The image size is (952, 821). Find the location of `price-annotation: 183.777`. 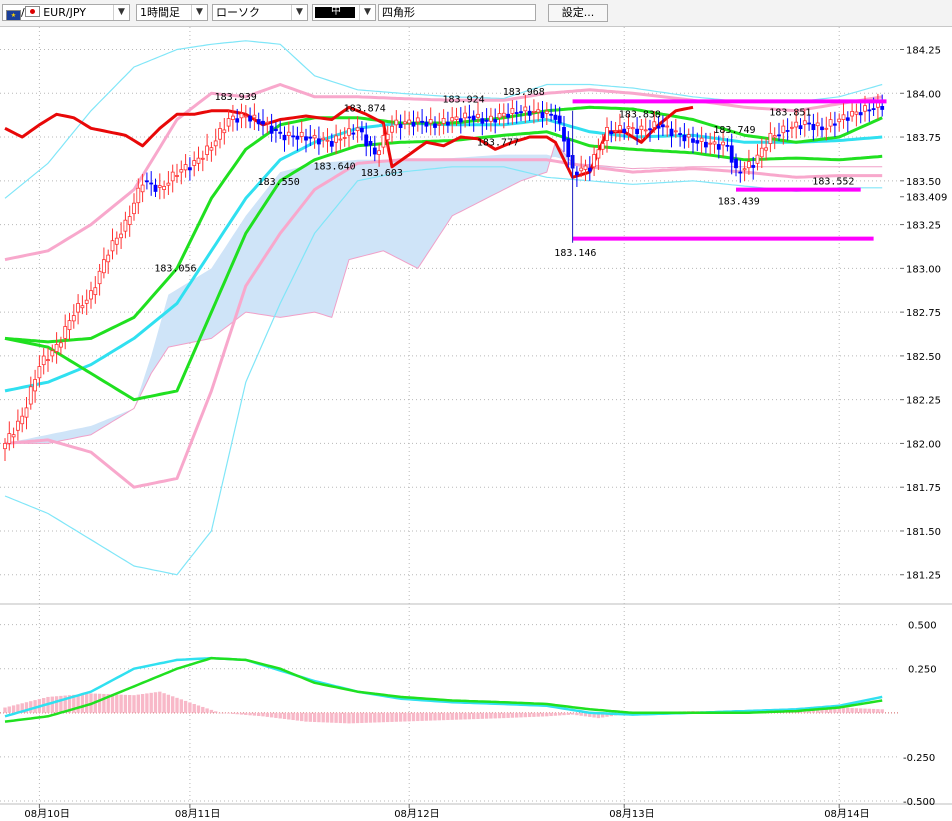

price-annotation: 183.777 is located at coordinates (498, 142).